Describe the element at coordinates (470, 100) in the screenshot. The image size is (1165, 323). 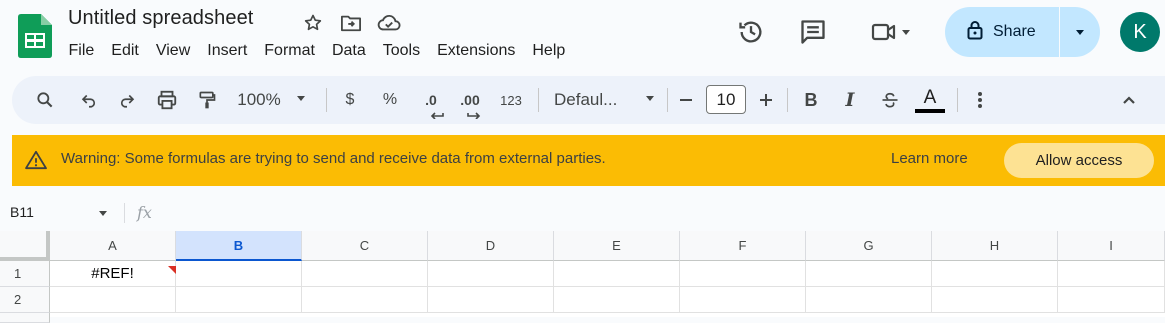
I see `increase-decimal-button: .00` at that location.